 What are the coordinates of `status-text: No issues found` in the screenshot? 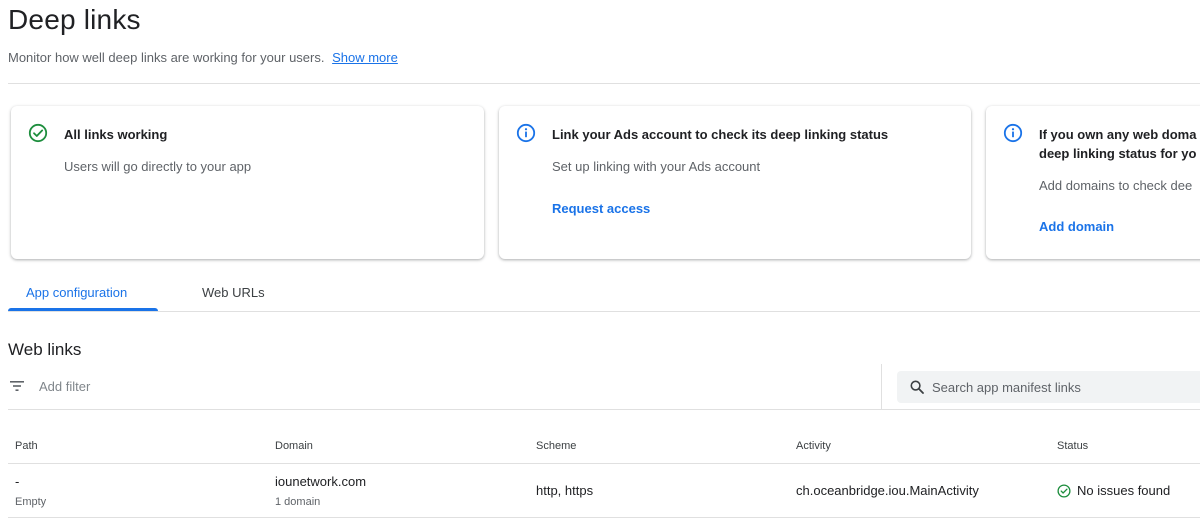 It's located at (1124, 490).